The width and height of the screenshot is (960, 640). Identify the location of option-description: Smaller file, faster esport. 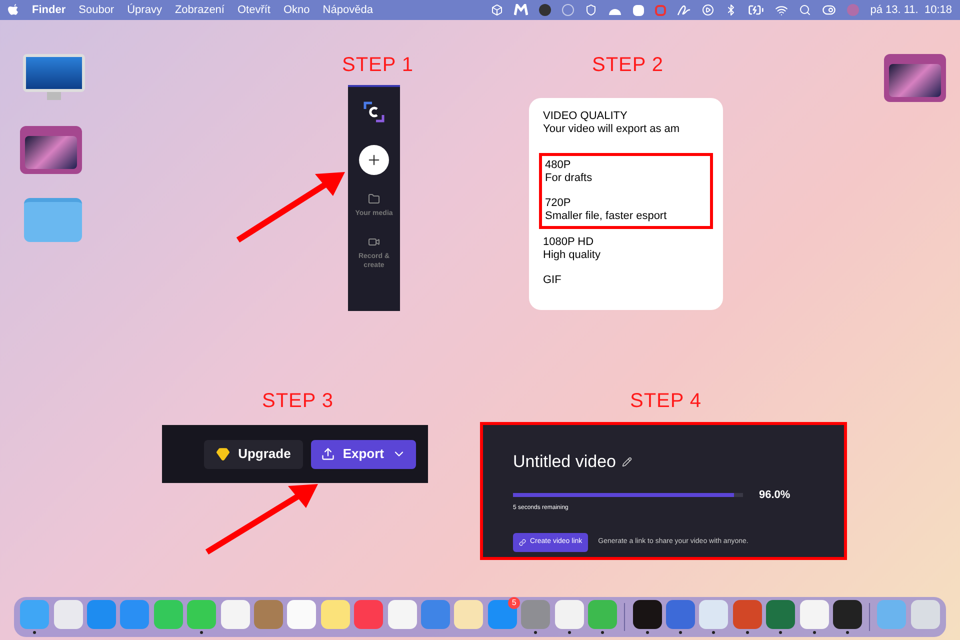
(606, 216).